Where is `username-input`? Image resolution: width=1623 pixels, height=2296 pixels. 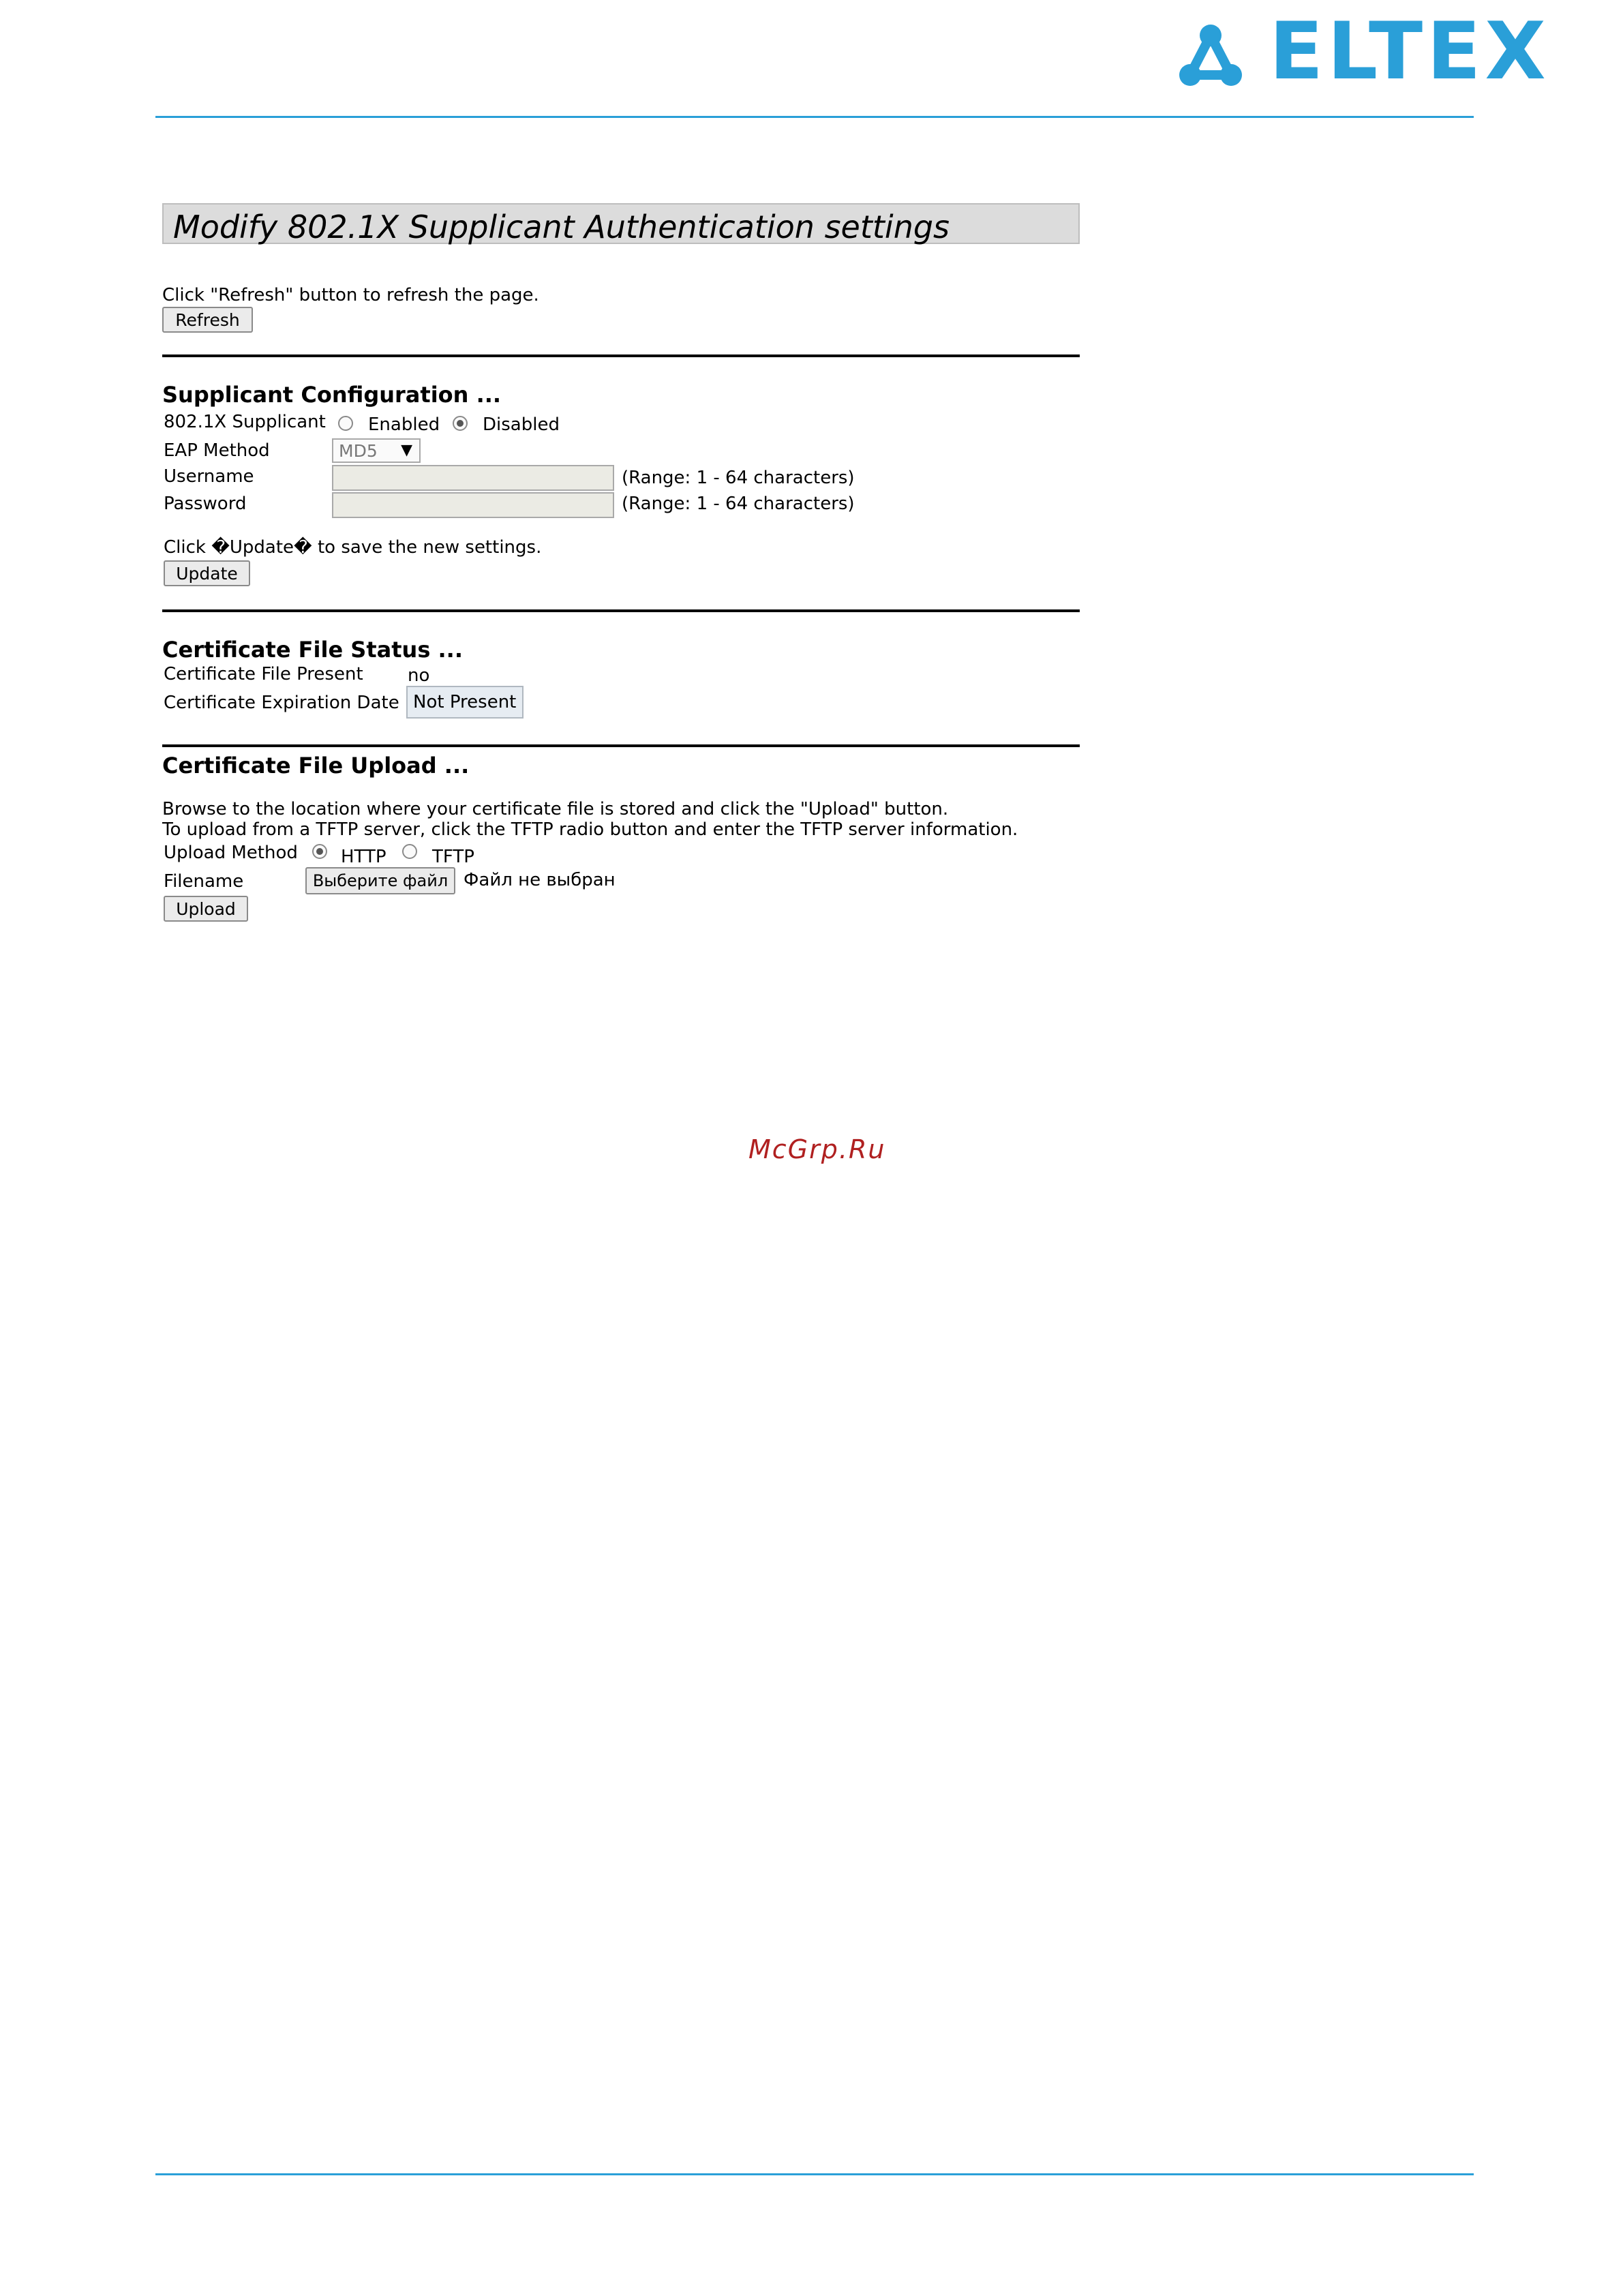
username-input is located at coordinates (473, 478).